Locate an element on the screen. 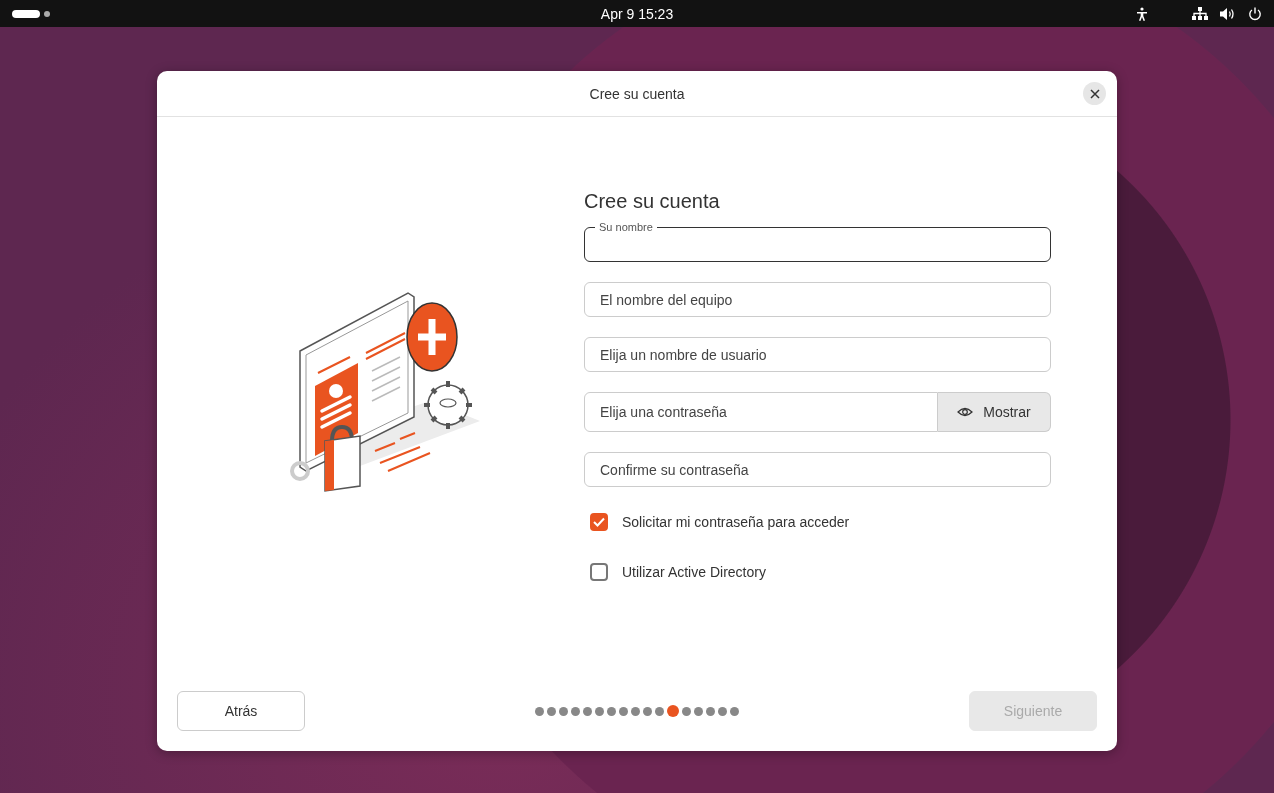 The height and width of the screenshot is (793, 1274). form-heading: Cree su cuenta is located at coordinates (652, 201).